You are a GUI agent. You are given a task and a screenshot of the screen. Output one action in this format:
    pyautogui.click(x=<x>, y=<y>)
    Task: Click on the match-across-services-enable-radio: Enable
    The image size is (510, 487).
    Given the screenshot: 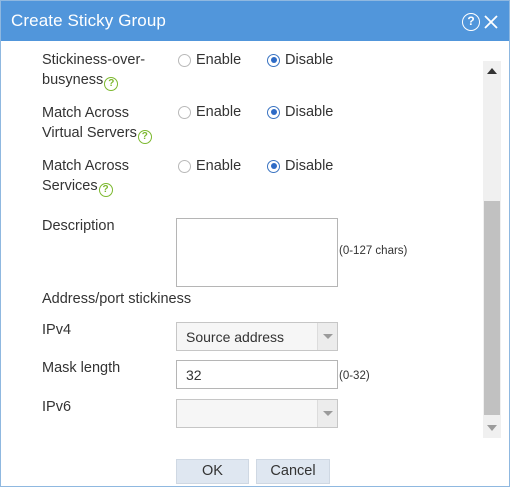 What is the action you would take?
    pyautogui.click(x=209, y=166)
    